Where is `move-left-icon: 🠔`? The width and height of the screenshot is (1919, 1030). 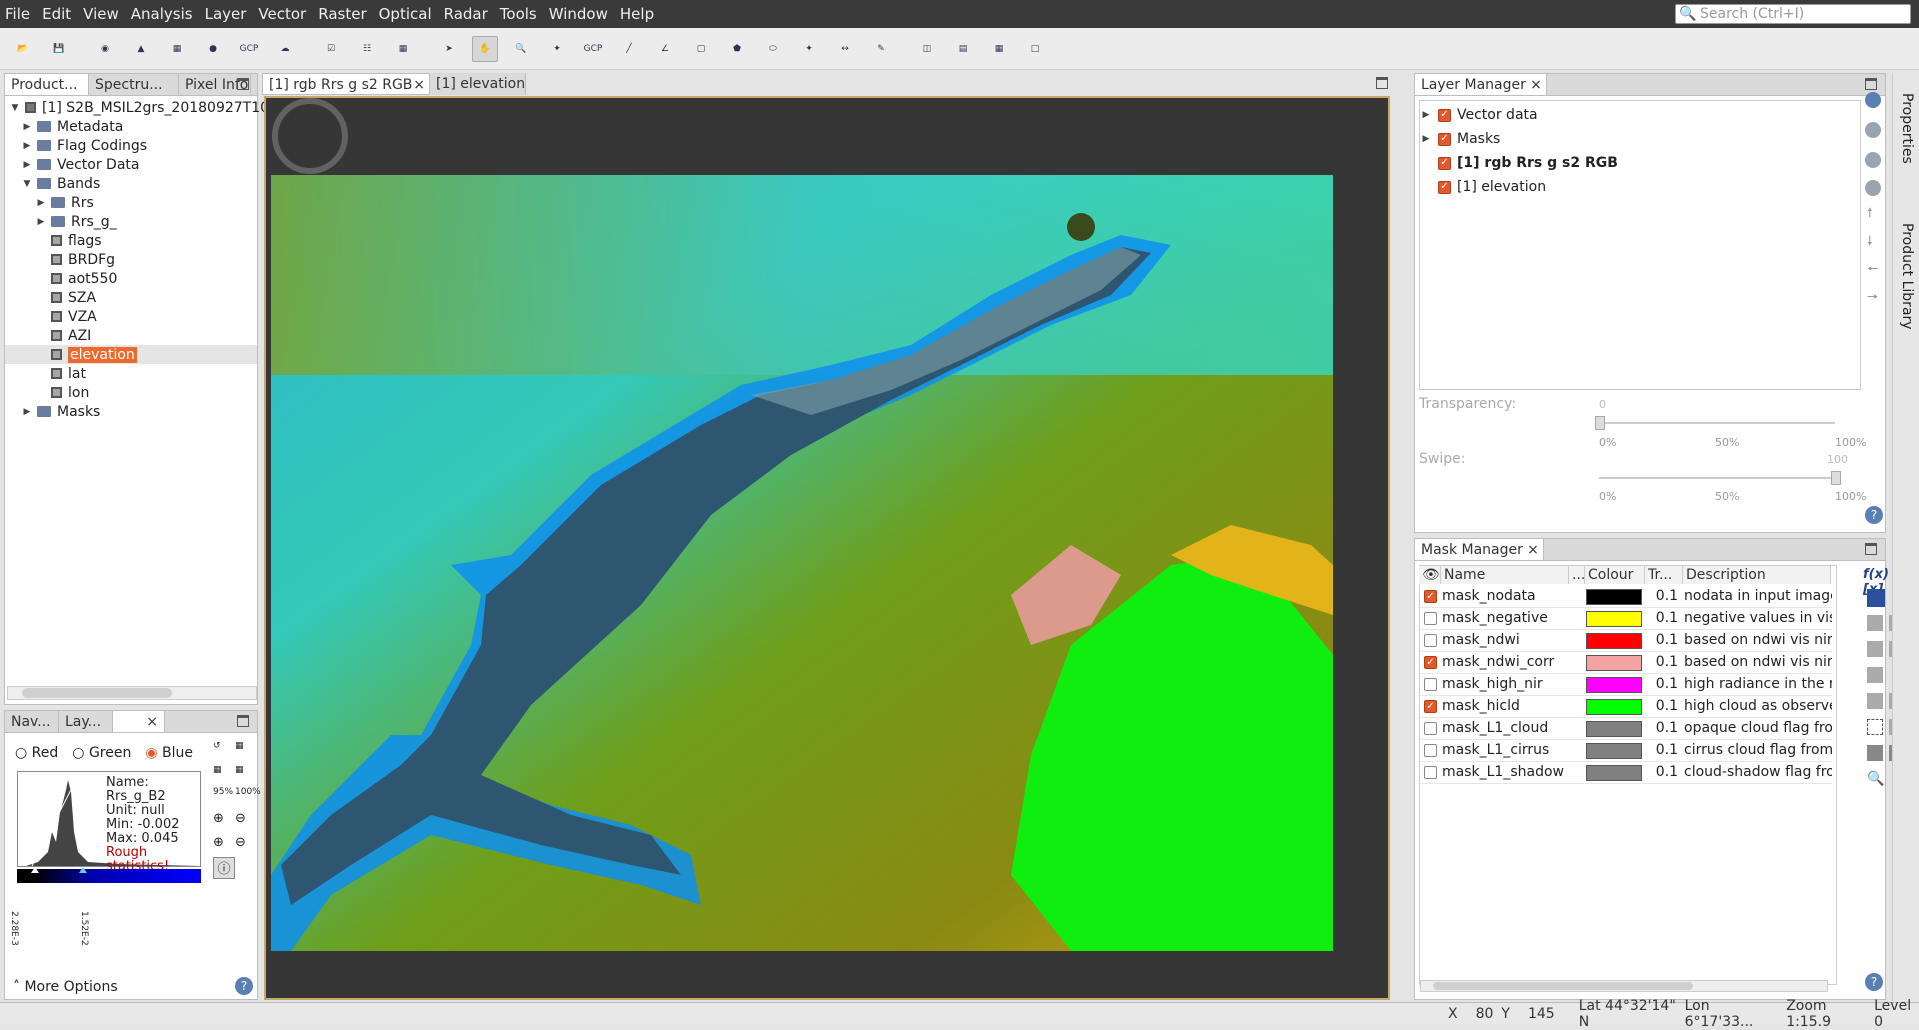
move-left-icon: 🠔 is located at coordinates (1872, 271).